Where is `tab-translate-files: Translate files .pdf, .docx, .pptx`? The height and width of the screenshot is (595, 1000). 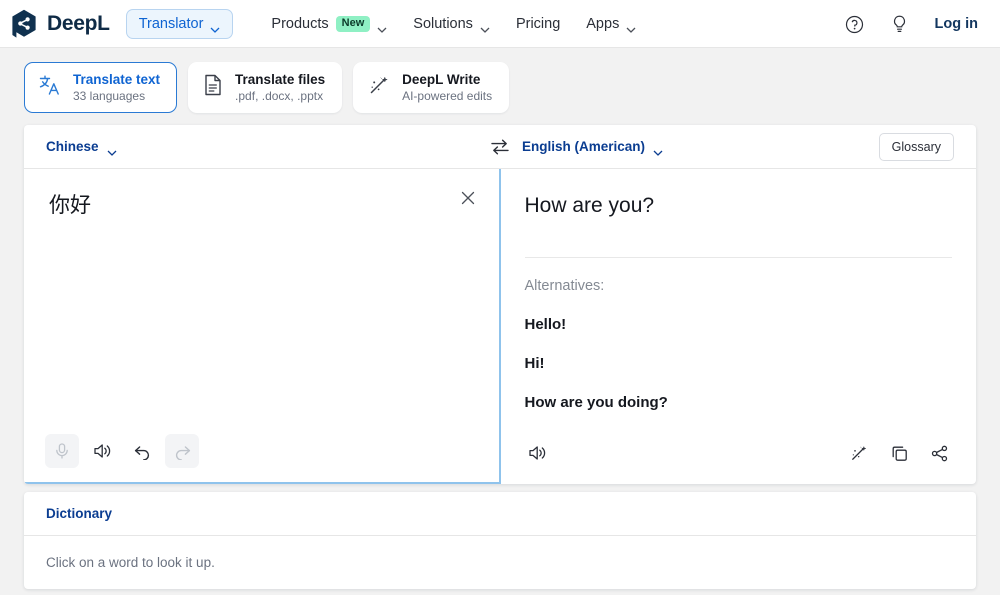 tab-translate-files: Translate files .pdf, .docx, .pptx is located at coordinates (265, 88).